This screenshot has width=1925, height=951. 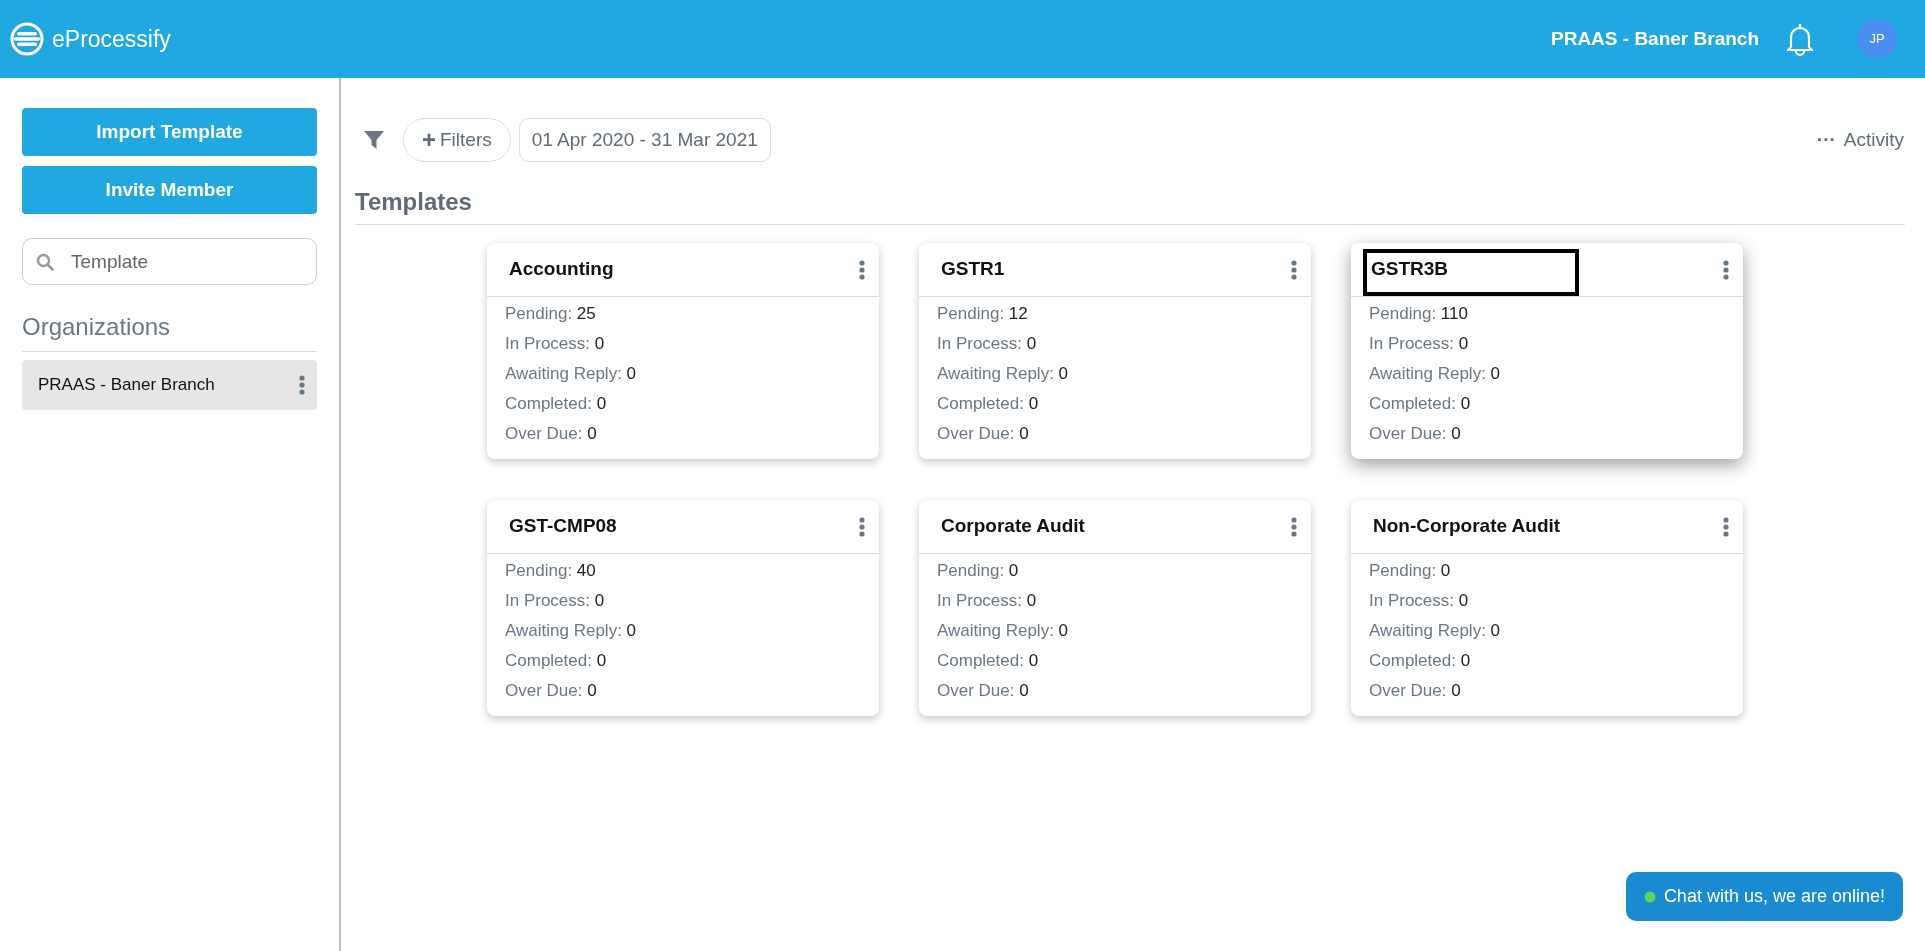 What do you see at coordinates (973, 269) in the screenshot?
I see `card-title: GSTR1` at bounding box center [973, 269].